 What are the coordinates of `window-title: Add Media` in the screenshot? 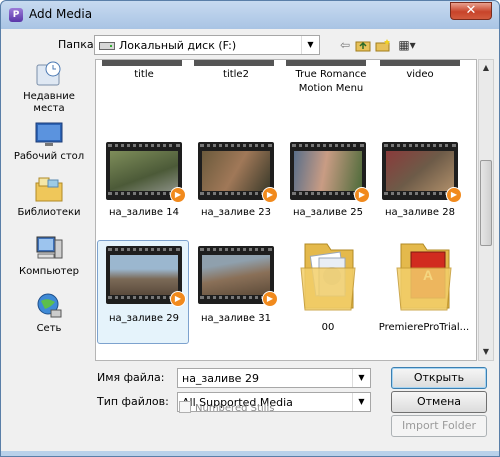 It's located at (61, 14).